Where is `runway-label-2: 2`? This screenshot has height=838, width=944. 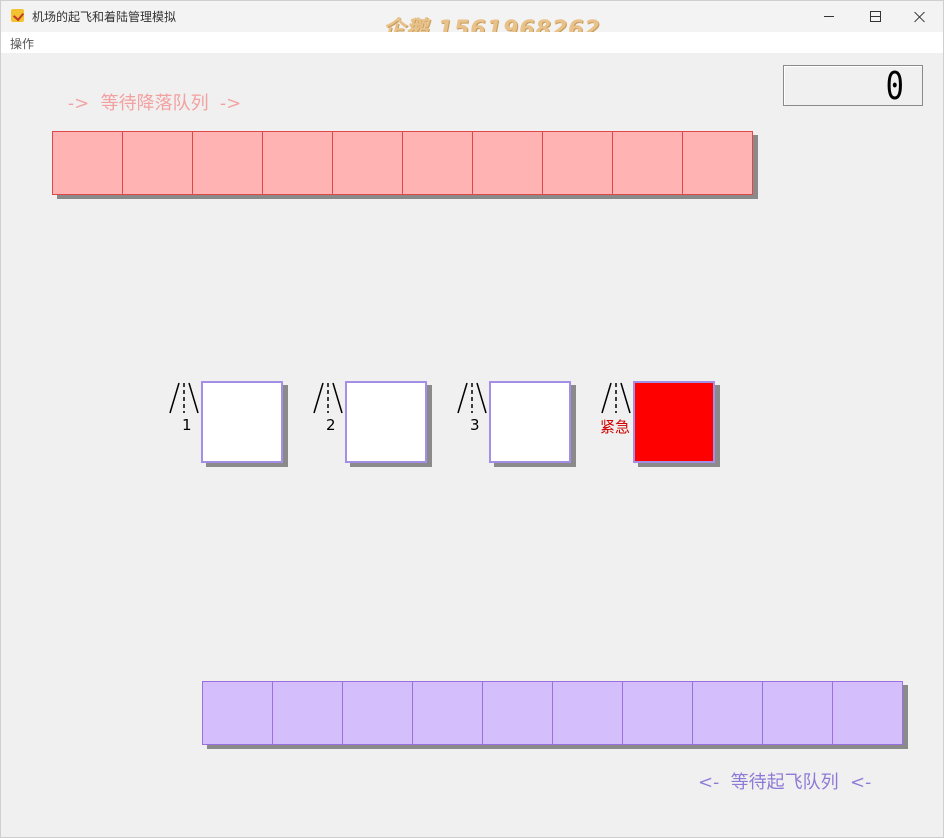 runway-label-2: 2 is located at coordinates (331, 425).